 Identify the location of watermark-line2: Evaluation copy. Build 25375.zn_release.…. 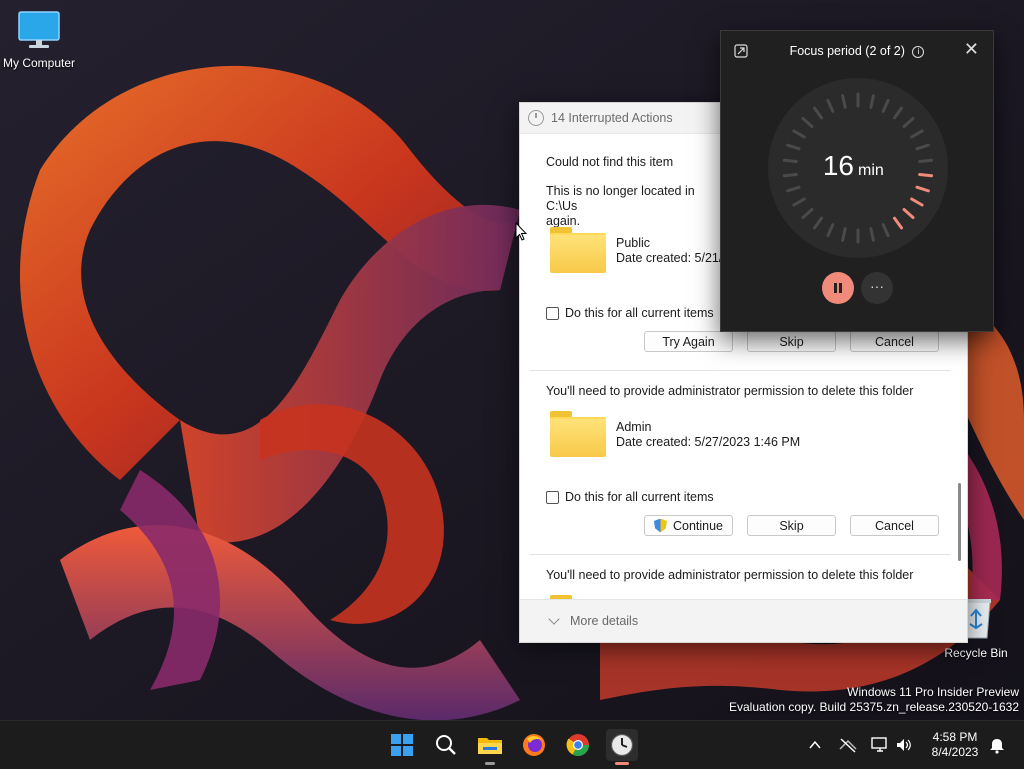
(874, 707).